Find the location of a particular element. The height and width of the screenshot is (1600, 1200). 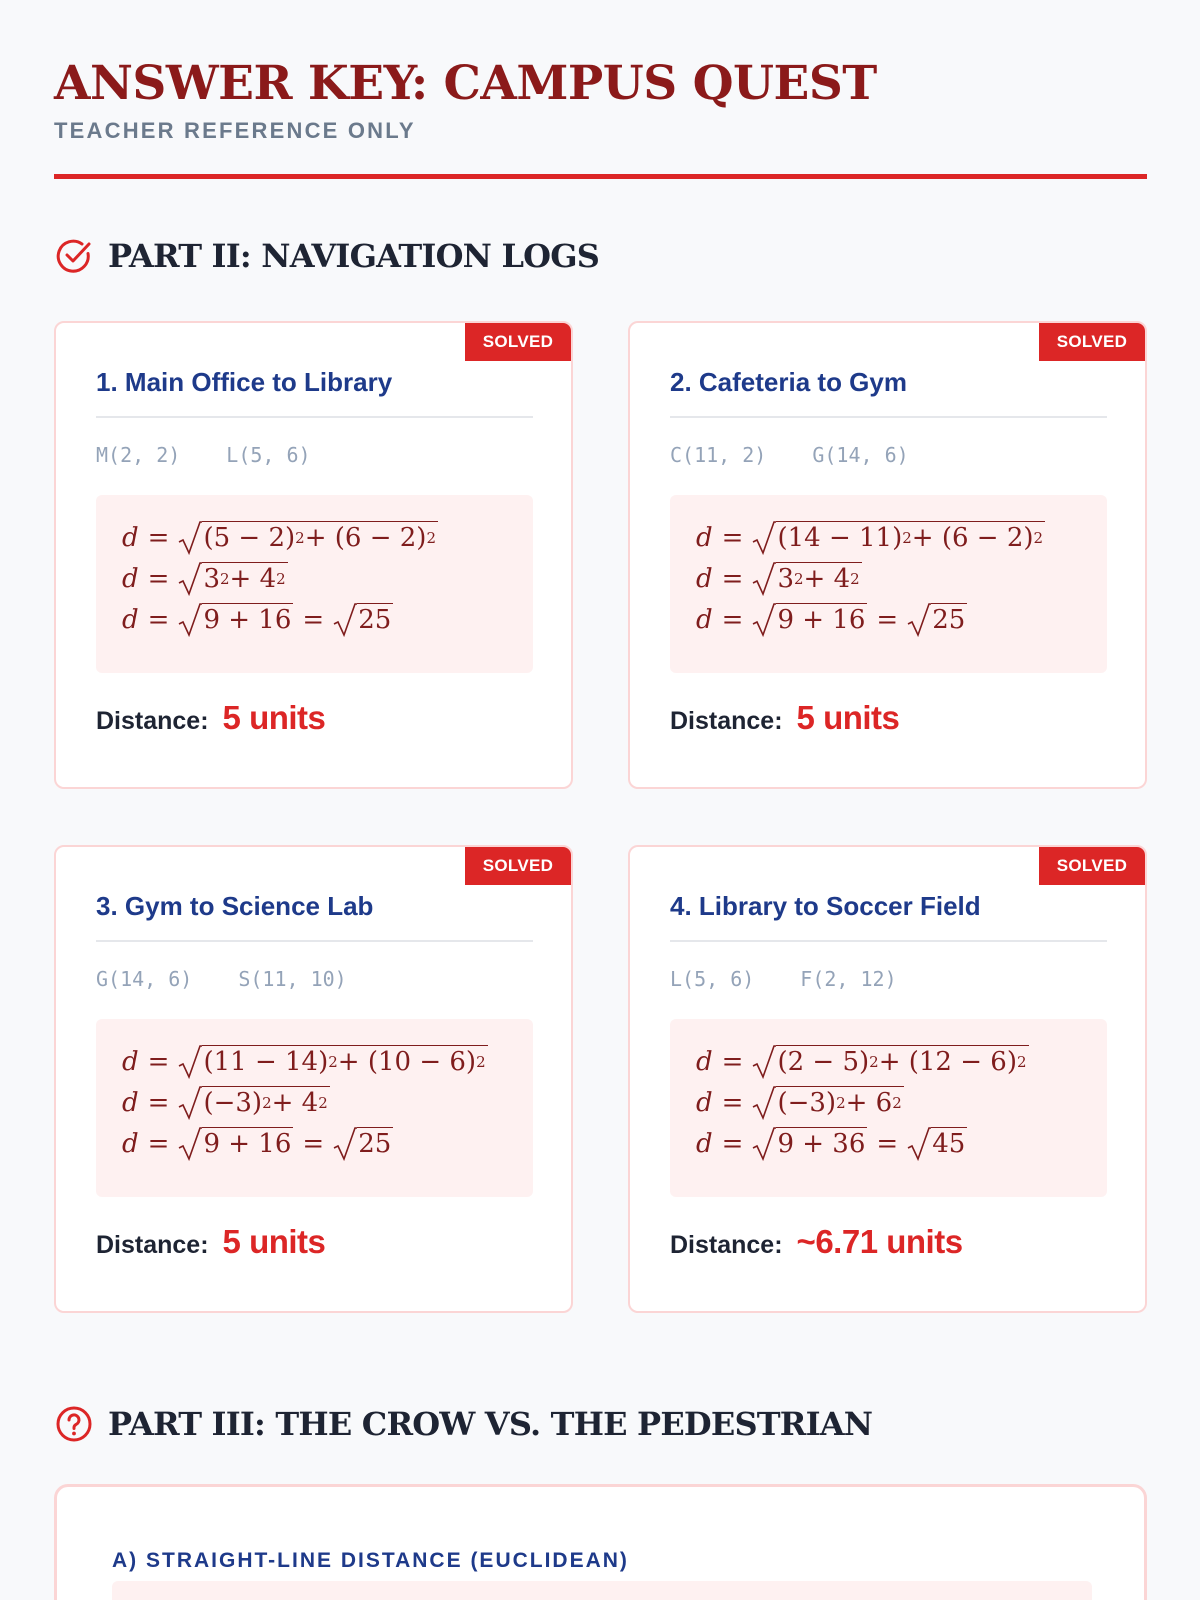

card-title: 4. Library to Soccer Field is located at coordinates (825, 906).